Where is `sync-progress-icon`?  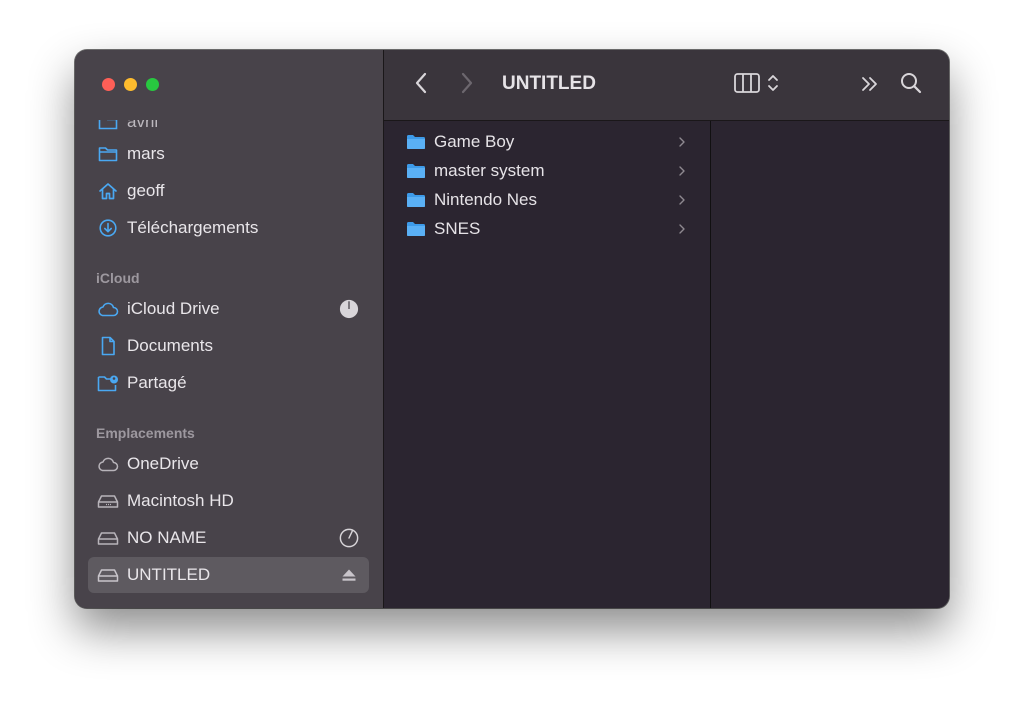 sync-progress-icon is located at coordinates (349, 309).